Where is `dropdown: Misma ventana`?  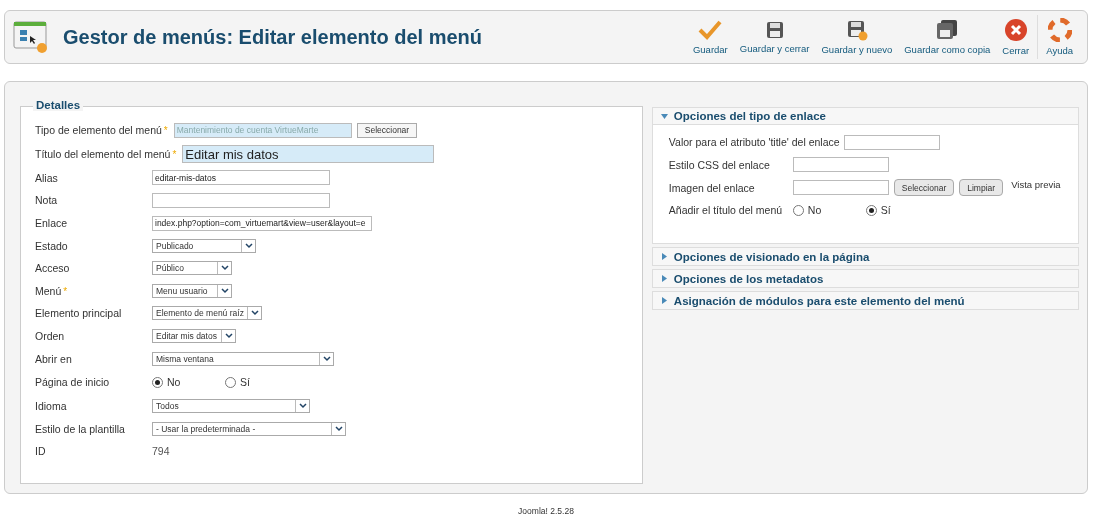
dropdown: Misma ventana is located at coordinates (243, 358).